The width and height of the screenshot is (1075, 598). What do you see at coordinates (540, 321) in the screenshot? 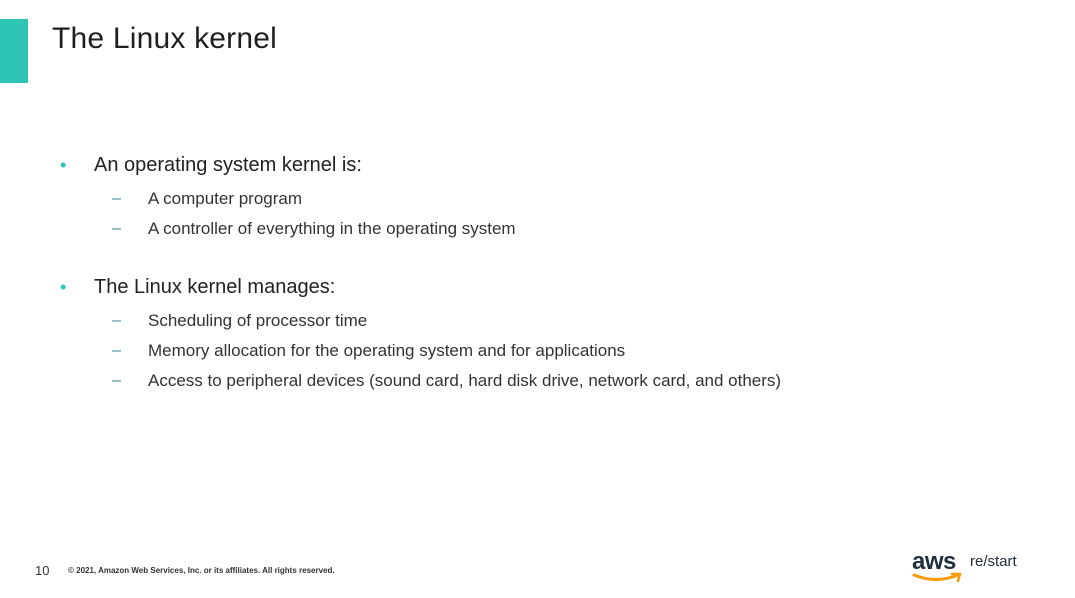
I see `sub-bullet-item: – Scheduling of processor time` at bounding box center [540, 321].